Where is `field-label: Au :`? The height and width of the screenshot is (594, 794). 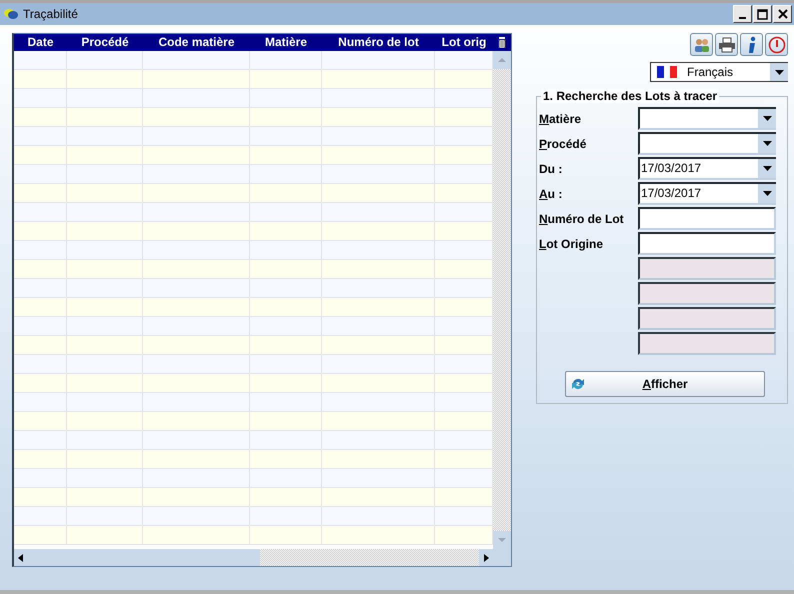 field-label: Au : is located at coordinates (551, 193).